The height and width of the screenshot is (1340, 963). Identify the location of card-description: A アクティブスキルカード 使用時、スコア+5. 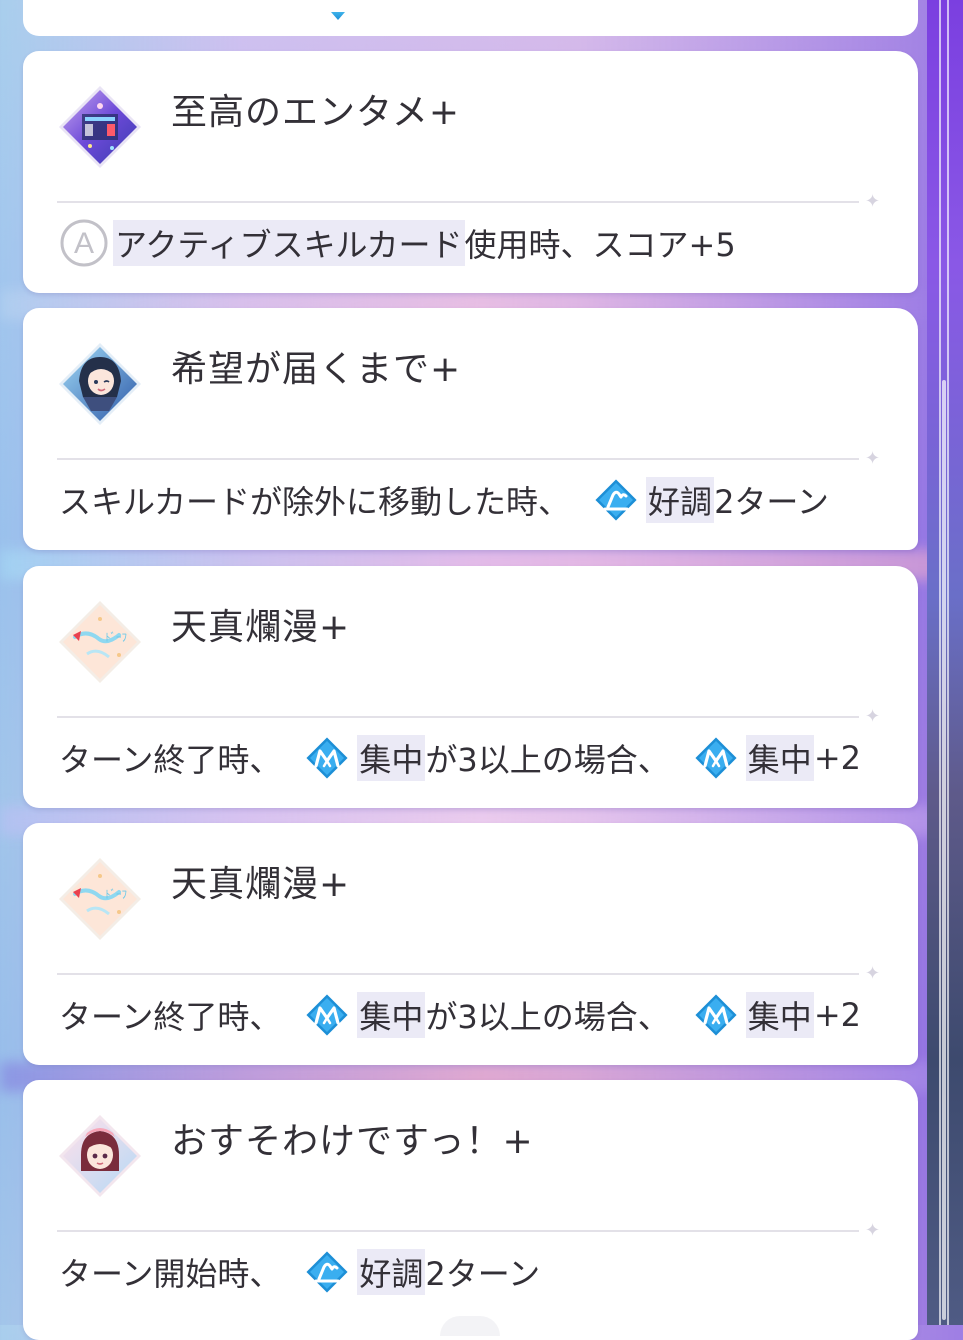
(397, 243).